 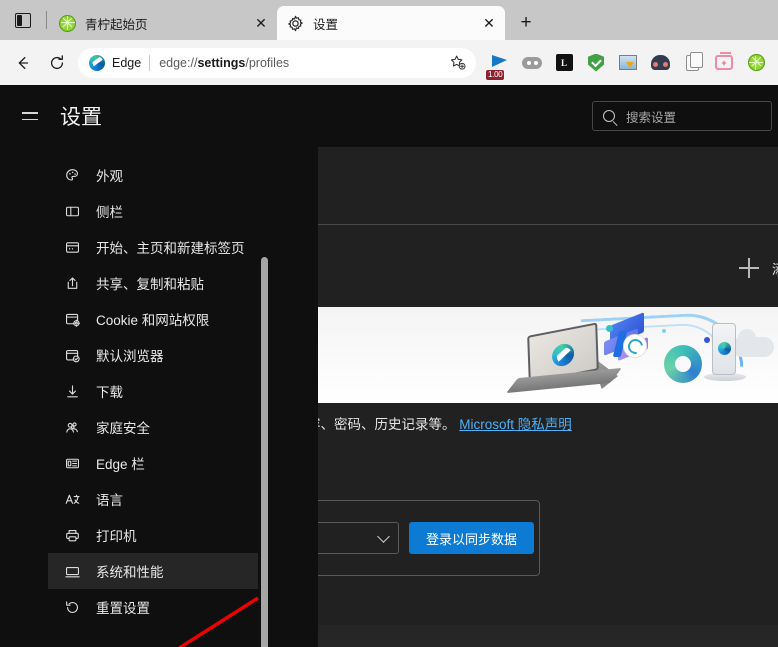 What do you see at coordinates (264, 452) in the screenshot?
I see `nav-scrollbar` at bounding box center [264, 452].